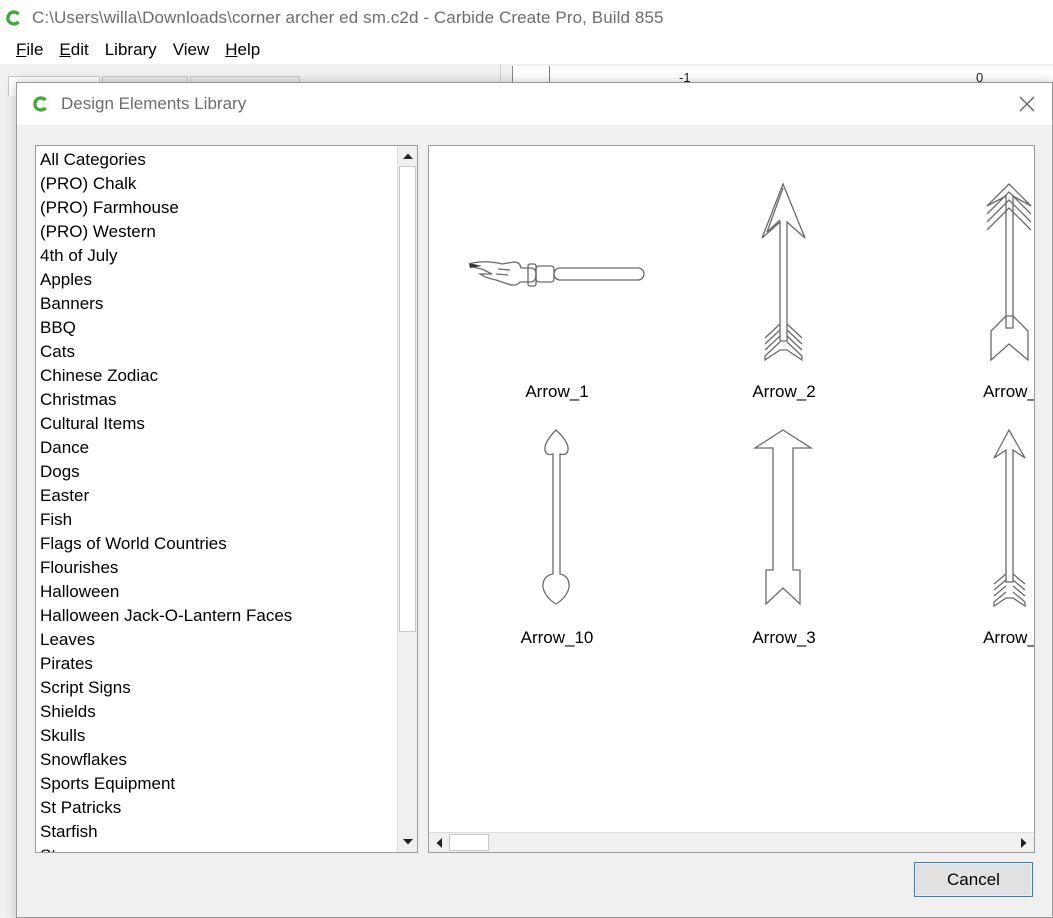 The width and height of the screenshot is (1053, 918). Describe the element at coordinates (784, 637) in the screenshot. I see `element-label: Arrow_3` at that location.